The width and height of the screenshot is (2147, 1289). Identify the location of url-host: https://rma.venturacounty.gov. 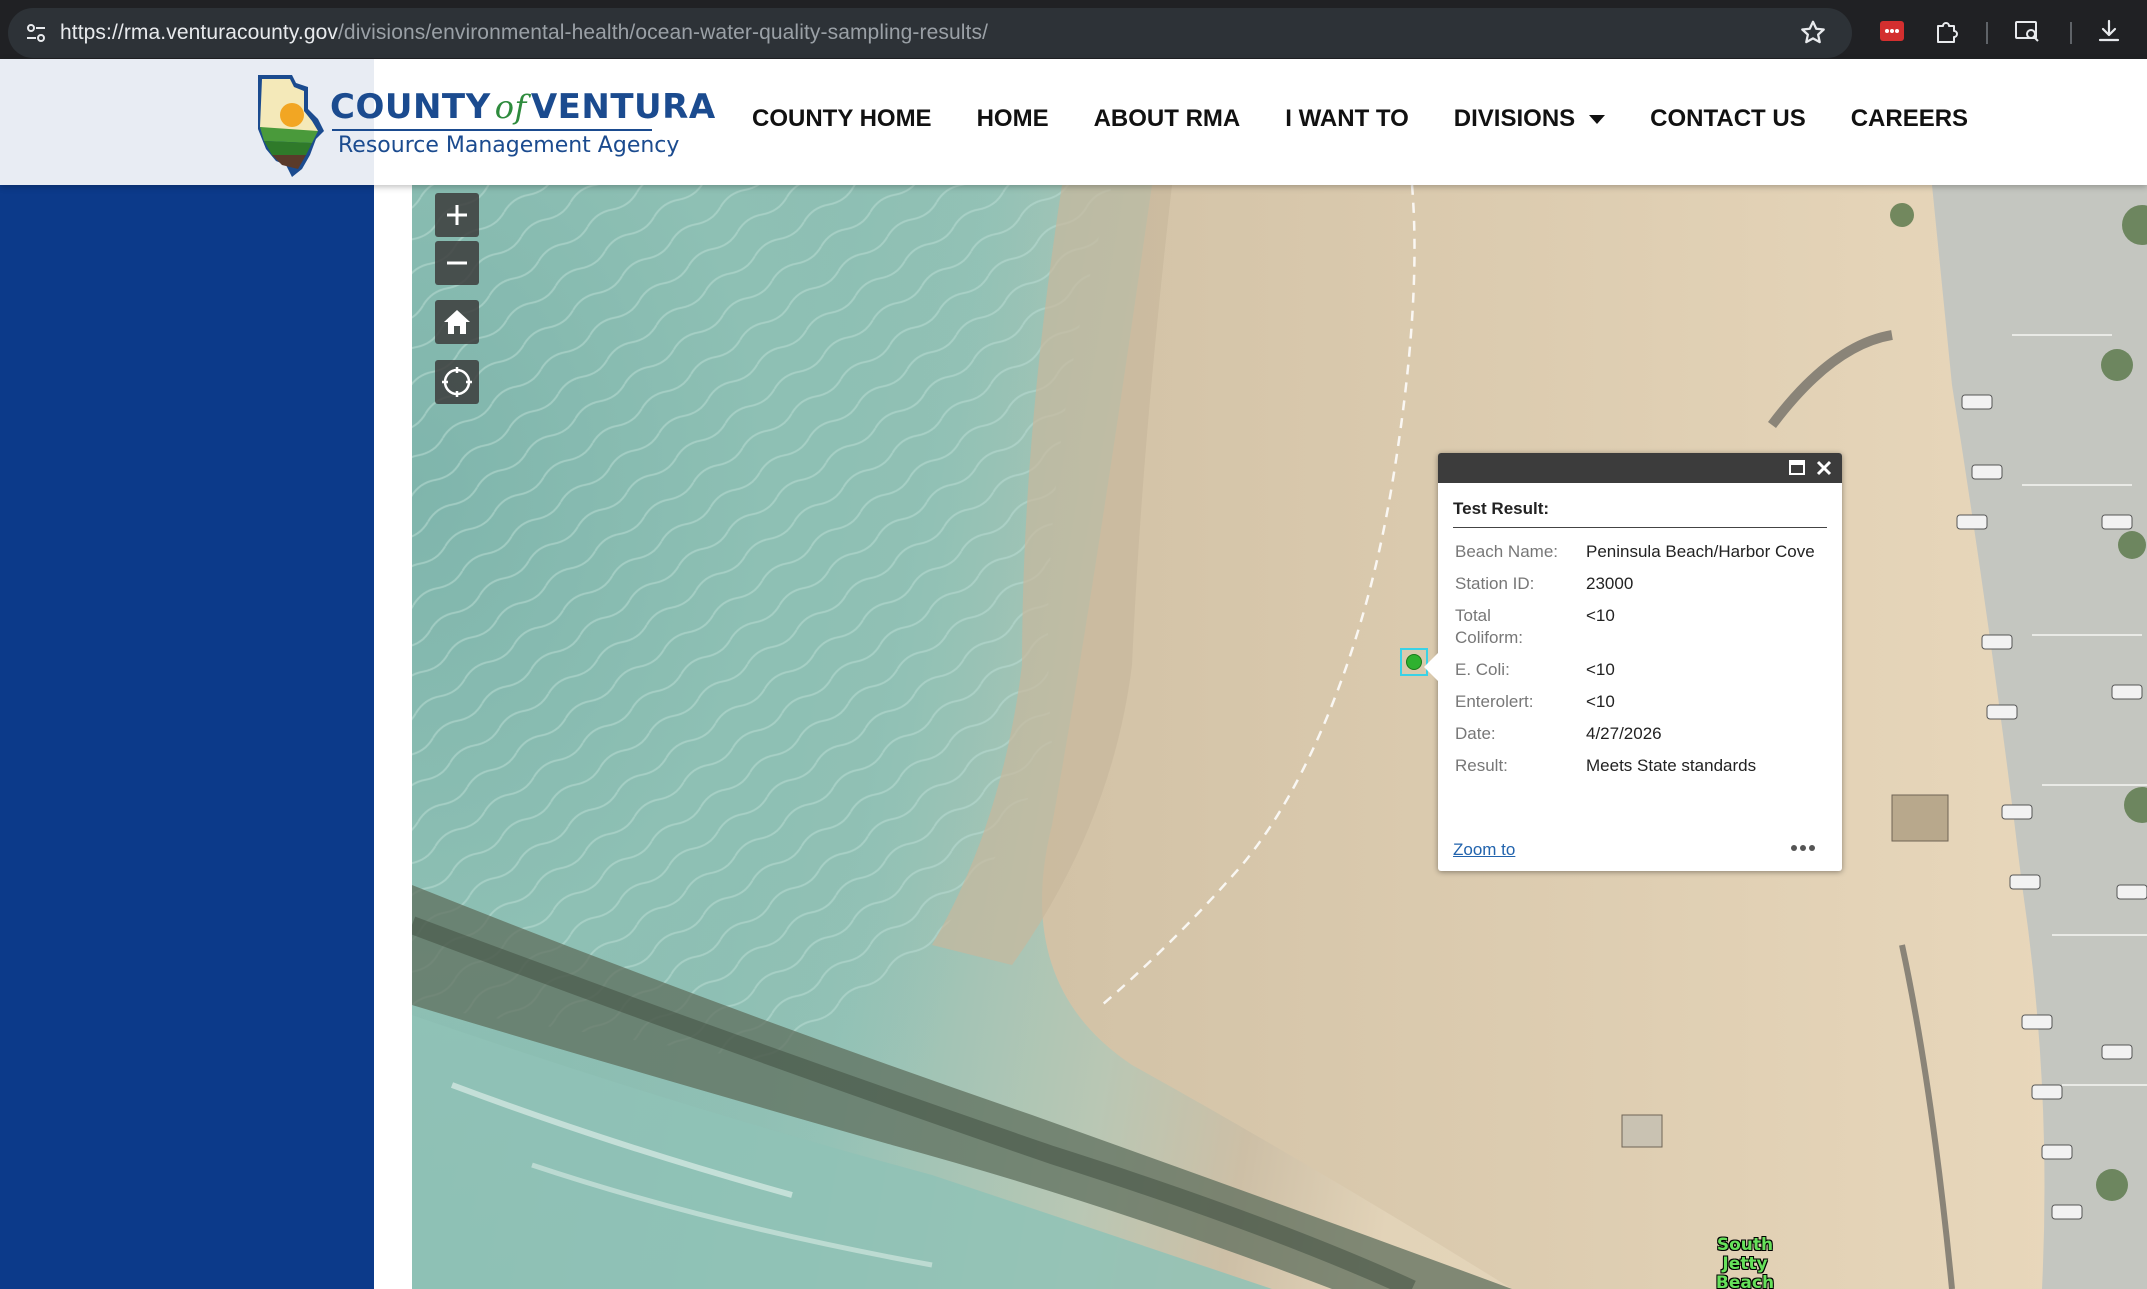
(199, 32).